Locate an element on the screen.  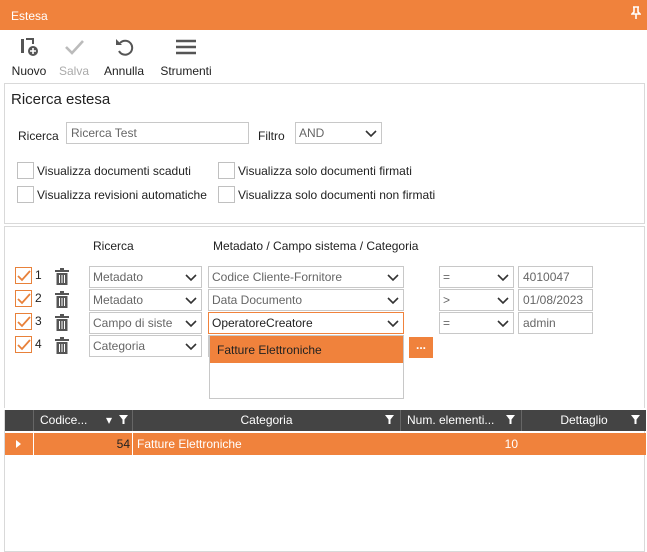
grid-header-selector is located at coordinates (19, 420).